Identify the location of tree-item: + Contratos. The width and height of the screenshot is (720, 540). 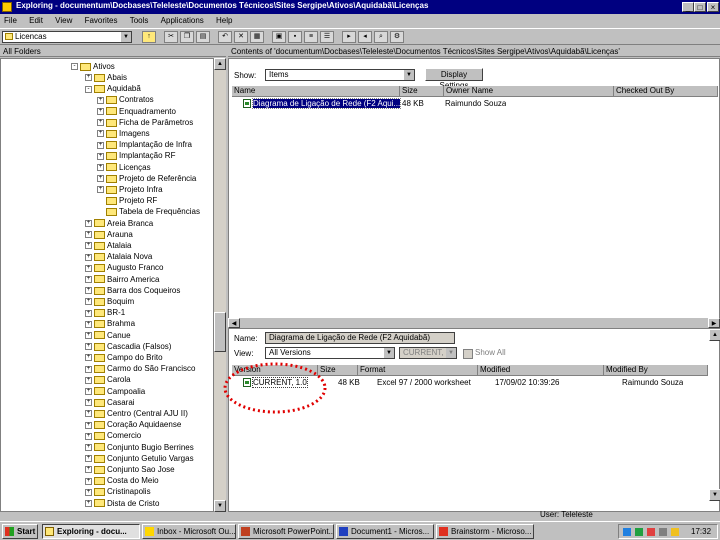
(125, 99).